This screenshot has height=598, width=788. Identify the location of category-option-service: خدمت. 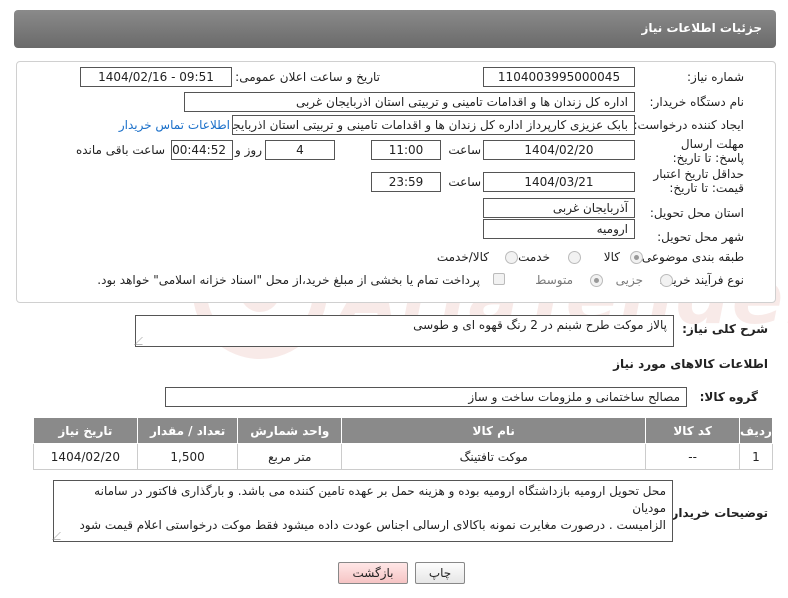
(534, 257).